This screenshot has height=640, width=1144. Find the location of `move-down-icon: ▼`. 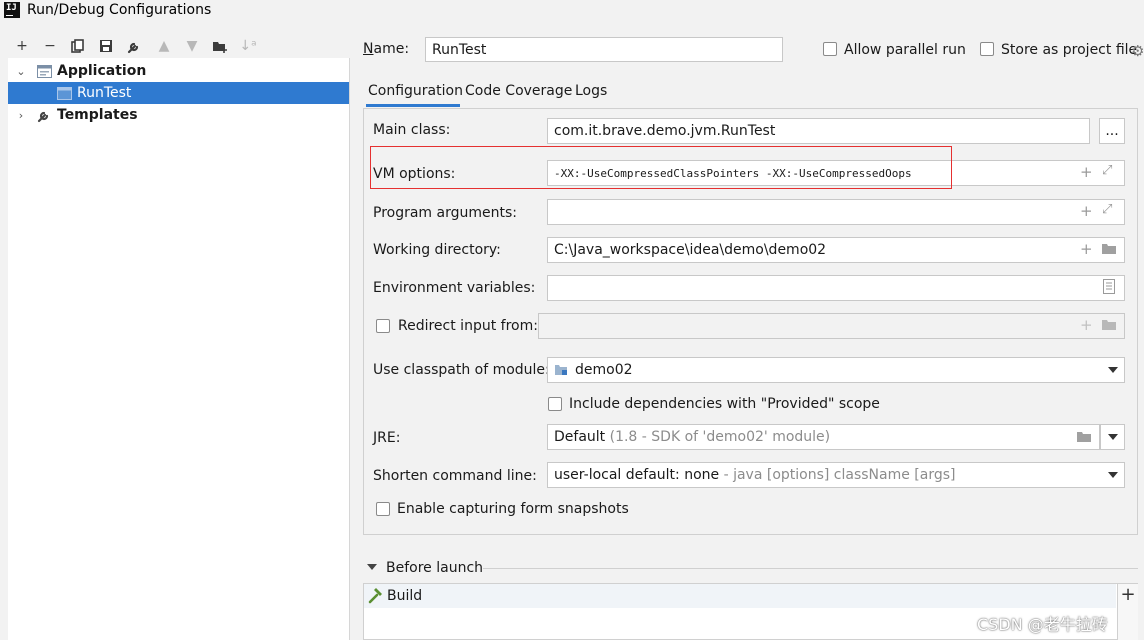

move-down-icon: ▼ is located at coordinates (192, 46).